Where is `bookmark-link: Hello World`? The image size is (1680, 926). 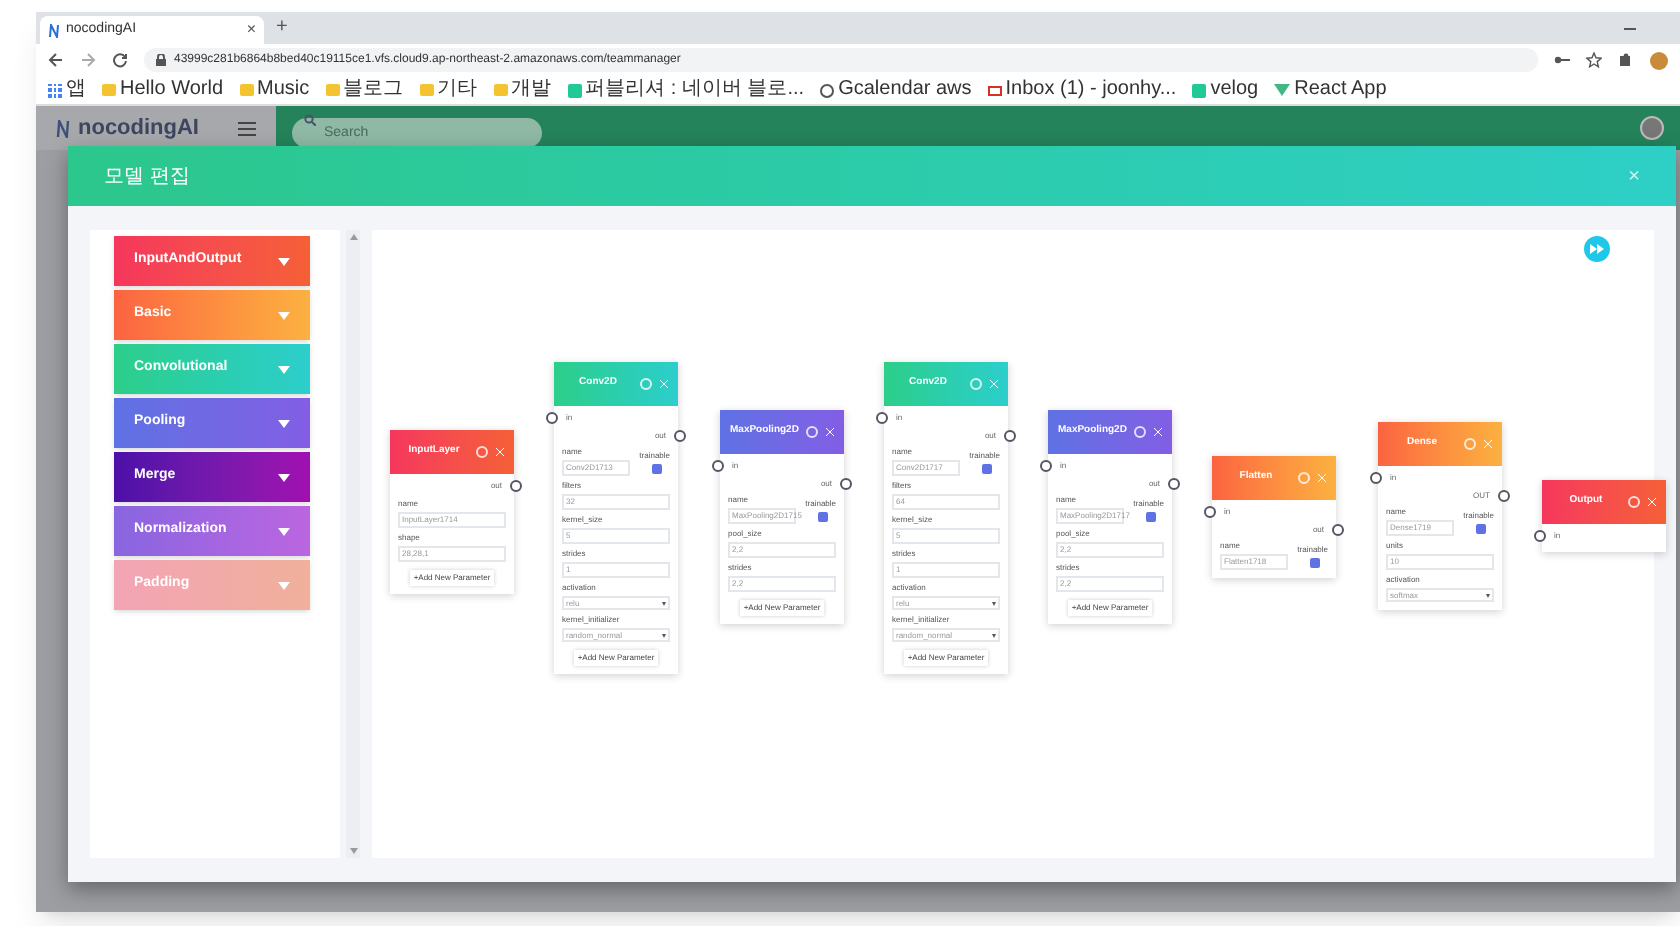 bookmark-link: Hello World is located at coordinates (171, 90).